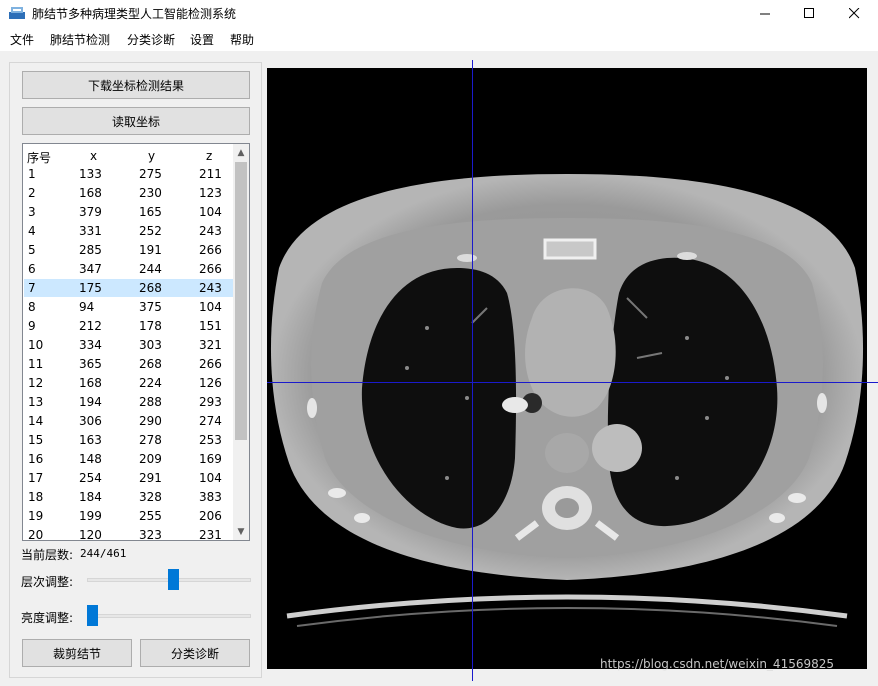 This screenshot has height=686, width=878. What do you see at coordinates (129, 326) in the screenshot?
I see `table-row: 9 212 178 151` at bounding box center [129, 326].